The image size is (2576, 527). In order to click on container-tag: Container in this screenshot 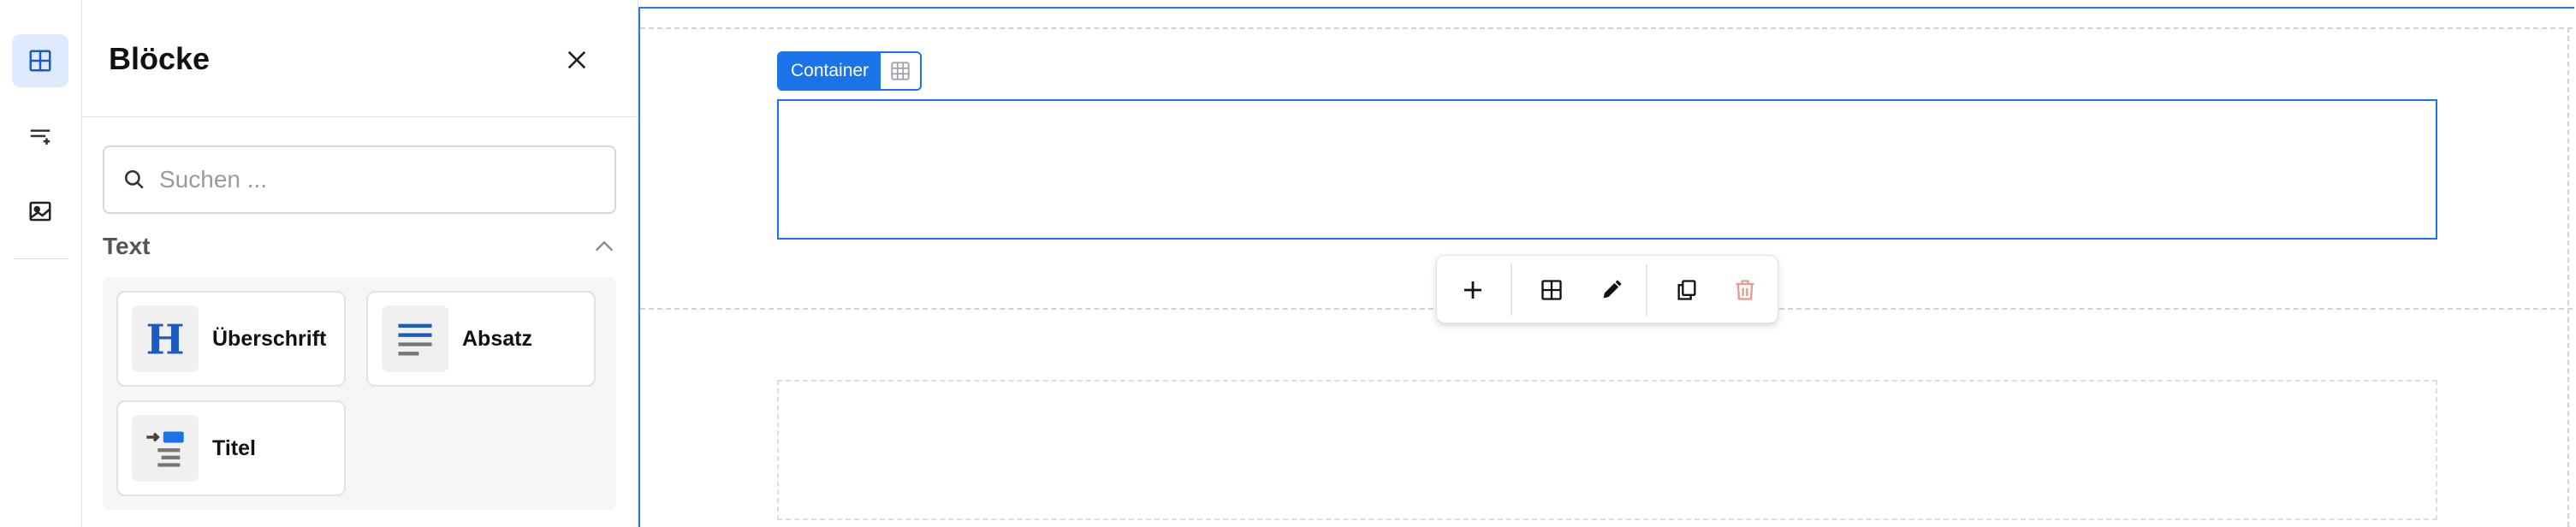, I will do `click(850, 71)`.